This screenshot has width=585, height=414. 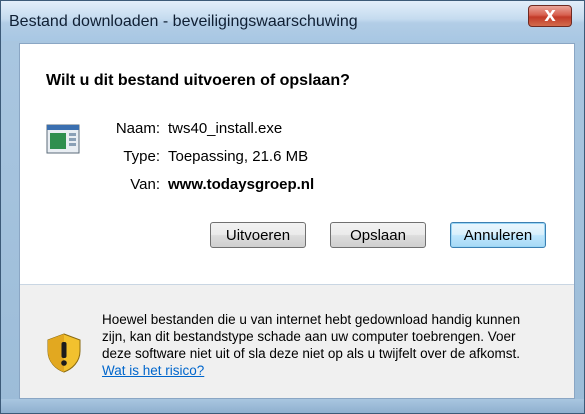 What do you see at coordinates (241, 184) in the screenshot?
I see `file-source-value: www.todaysgroep.nl` at bounding box center [241, 184].